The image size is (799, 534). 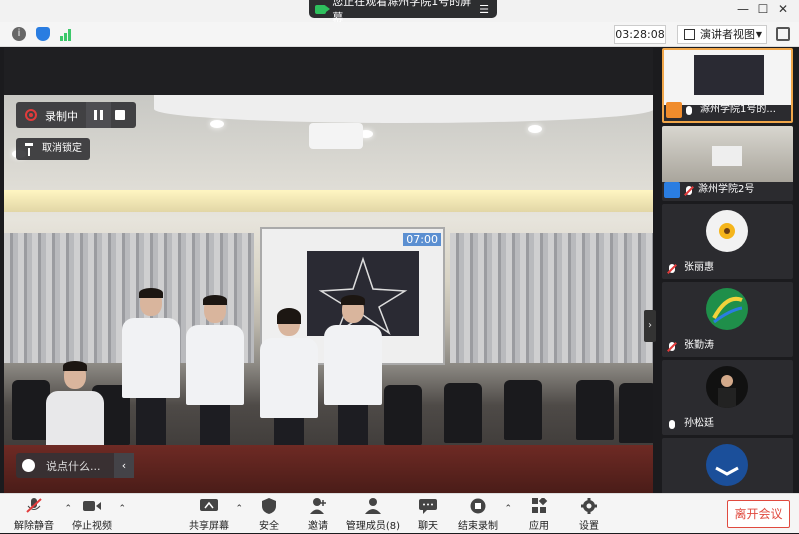 I want to click on stop-video-button: 停止视频 ⌃, so click(x=93, y=516).